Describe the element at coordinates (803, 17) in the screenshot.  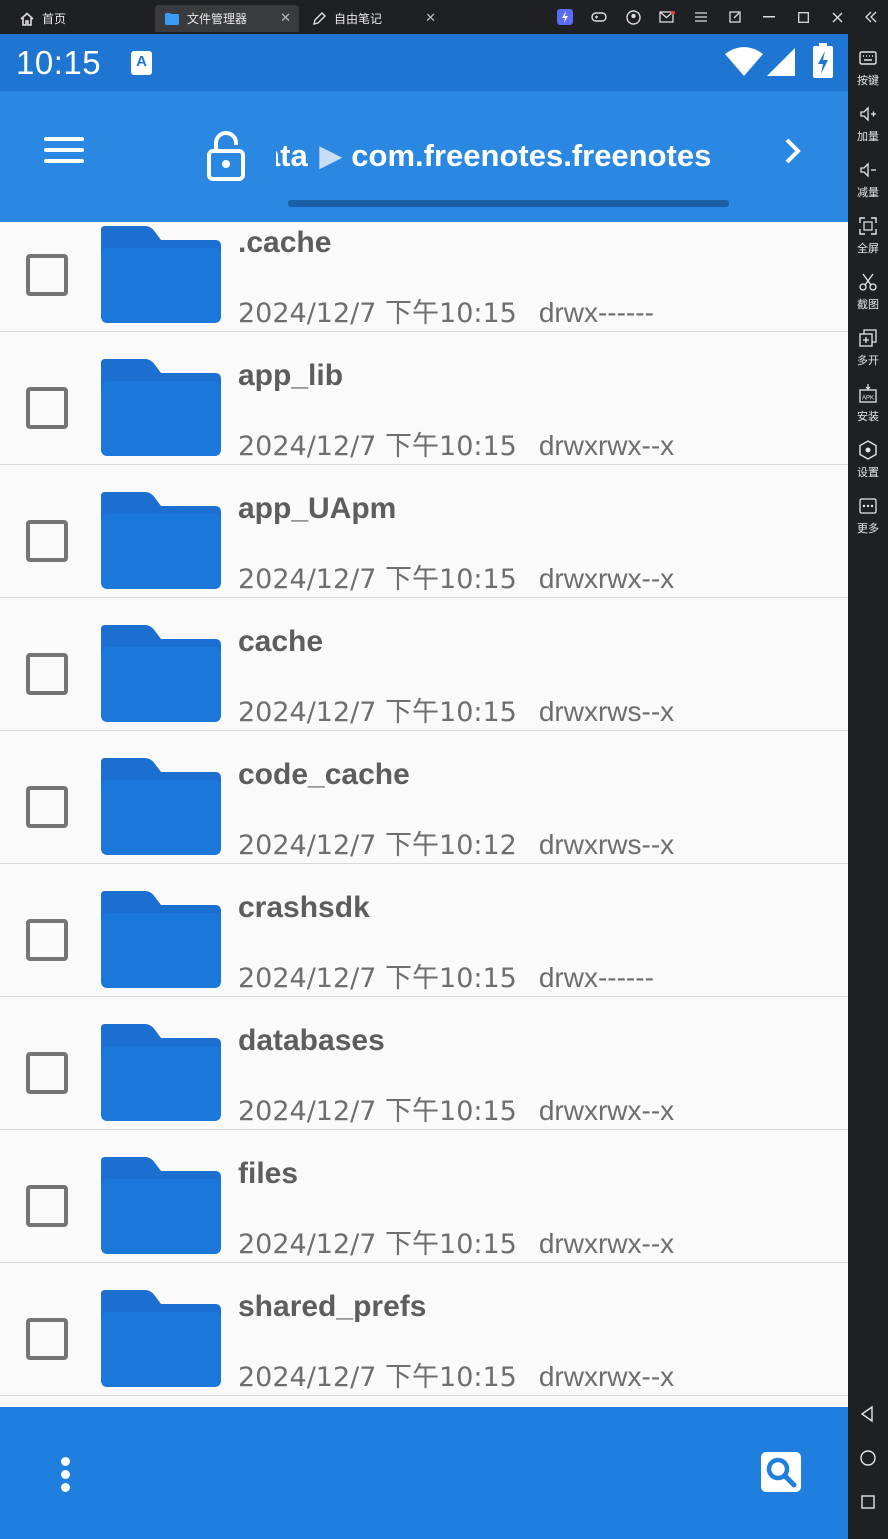
I see `maximize-icon` at that location.